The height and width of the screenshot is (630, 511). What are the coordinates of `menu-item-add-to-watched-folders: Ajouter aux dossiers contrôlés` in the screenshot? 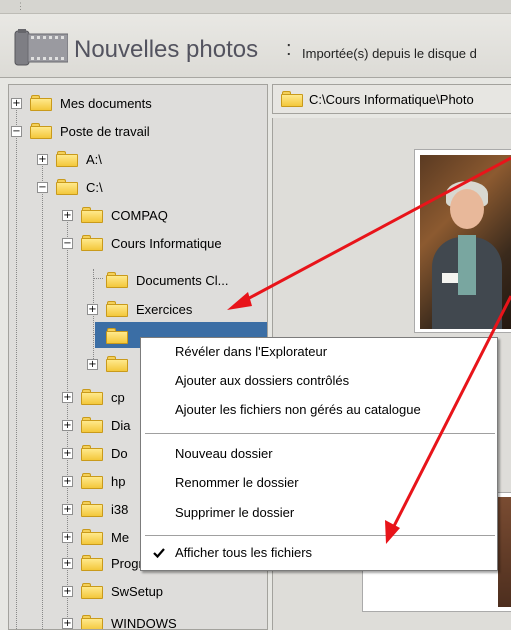 It's located at (262, 381).